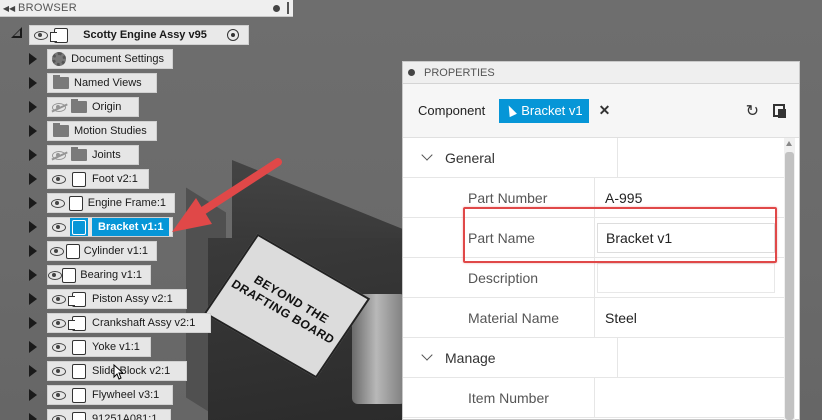 The width and height of the screenshot is (822, 420). I want to click on clear-selection-close-icon: ✕, so click(605, 110).